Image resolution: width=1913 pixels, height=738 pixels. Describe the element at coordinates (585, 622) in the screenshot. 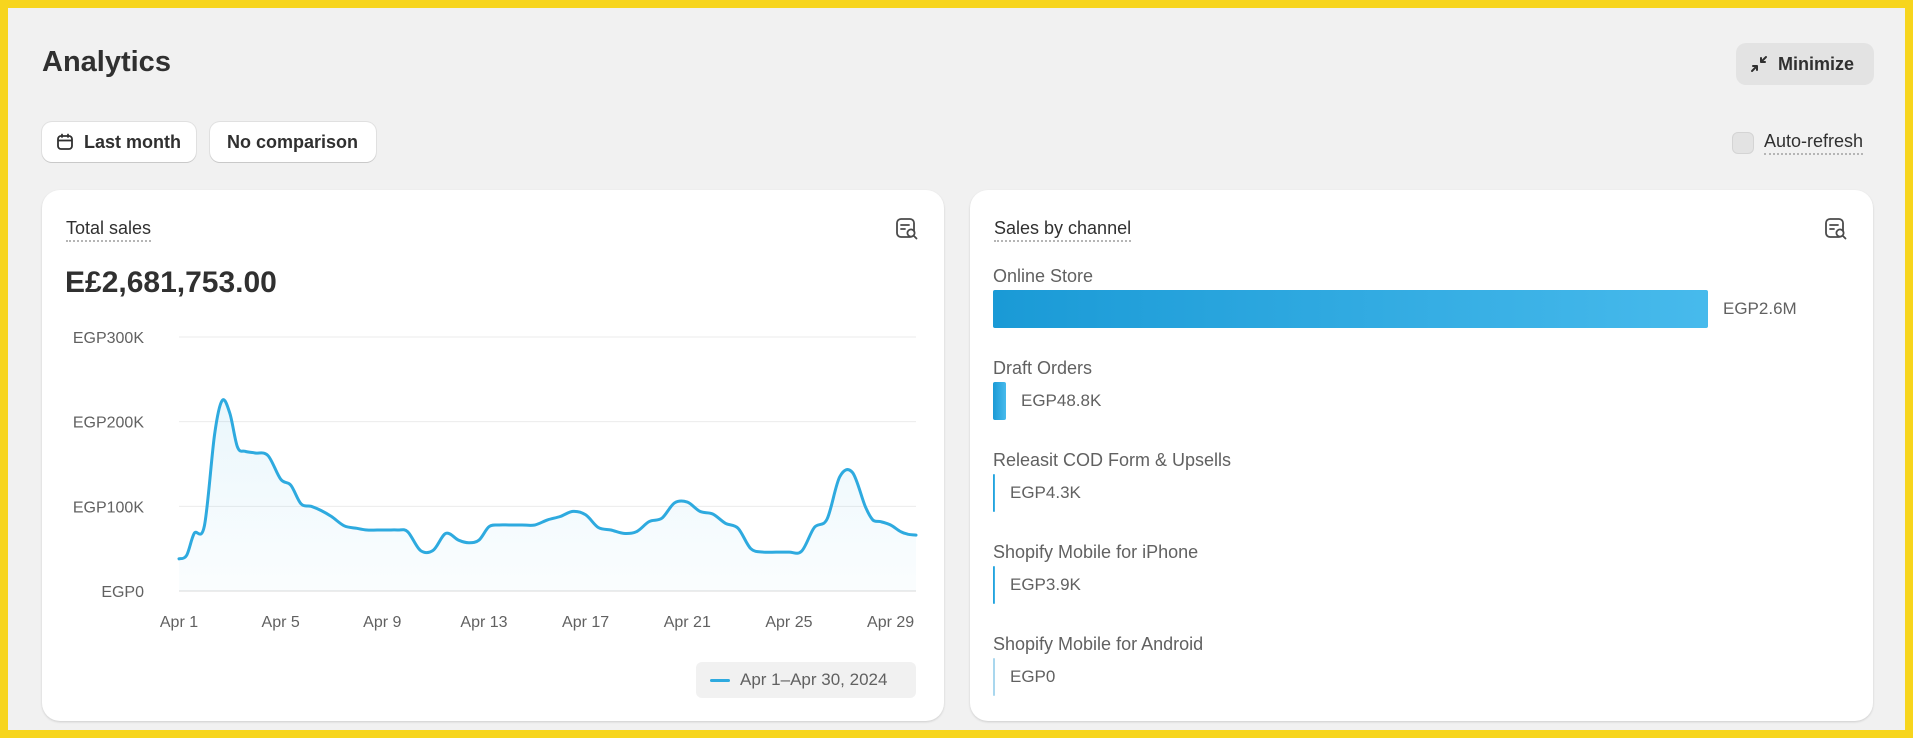

I see `x-tick-label: Apr 17` at that location.